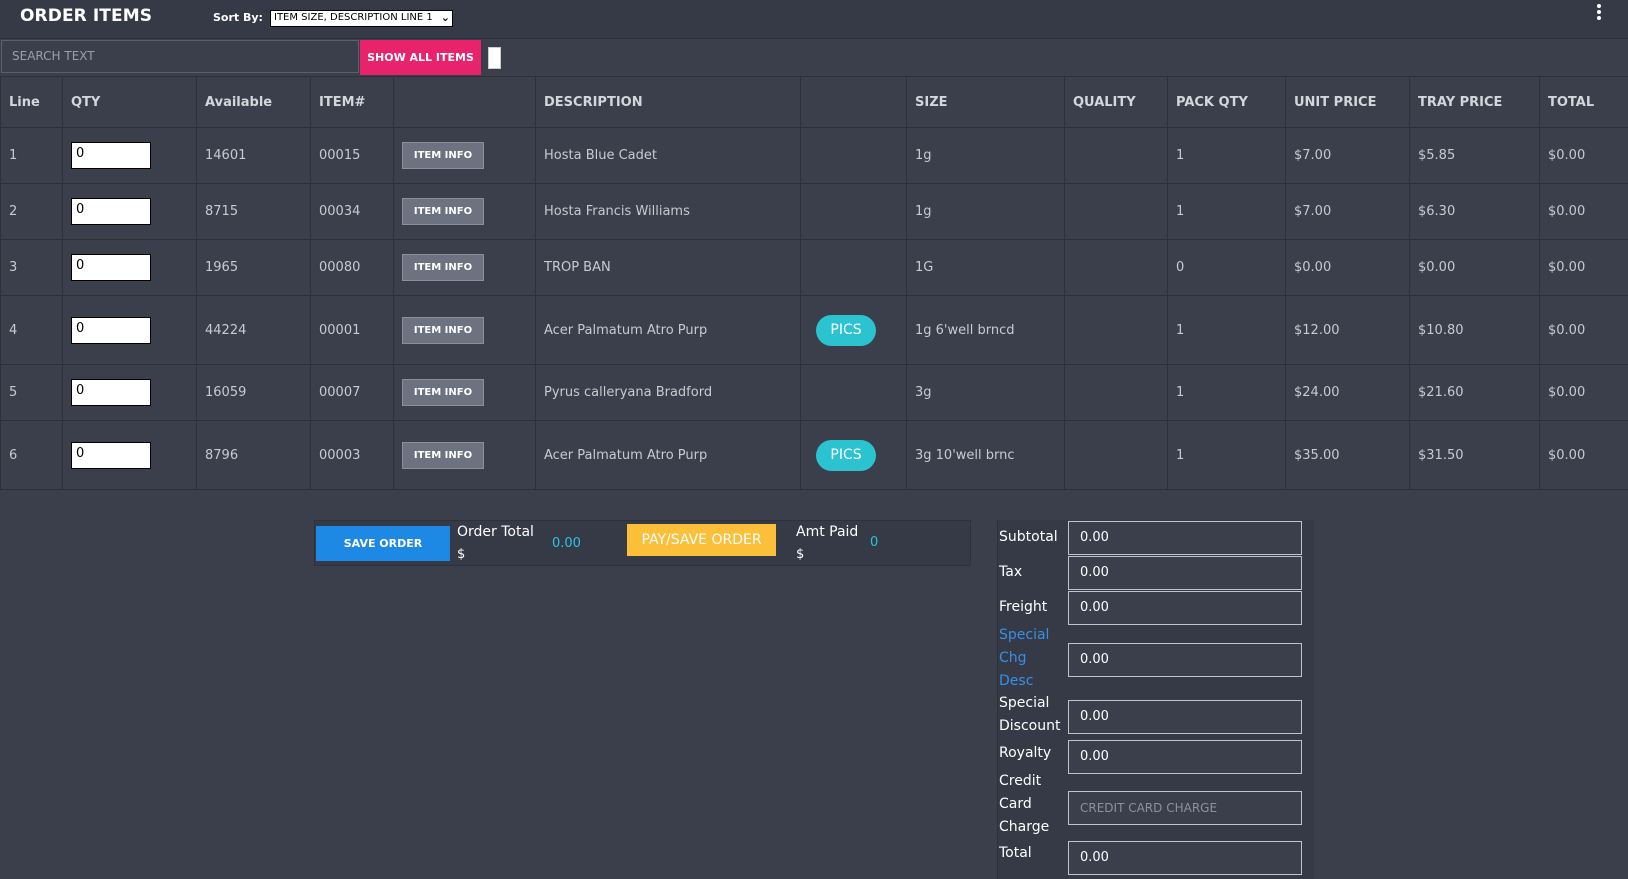  Describe the element at coordinates (31, 455) in the screenshot. I see `line-cell: 6` at that location.